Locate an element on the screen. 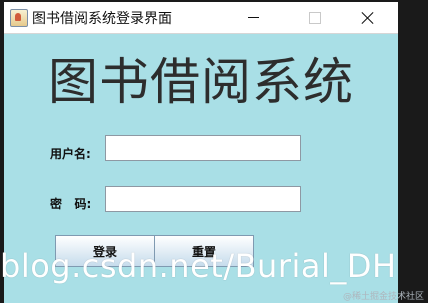  close-button is located at coordinates (368, 17).